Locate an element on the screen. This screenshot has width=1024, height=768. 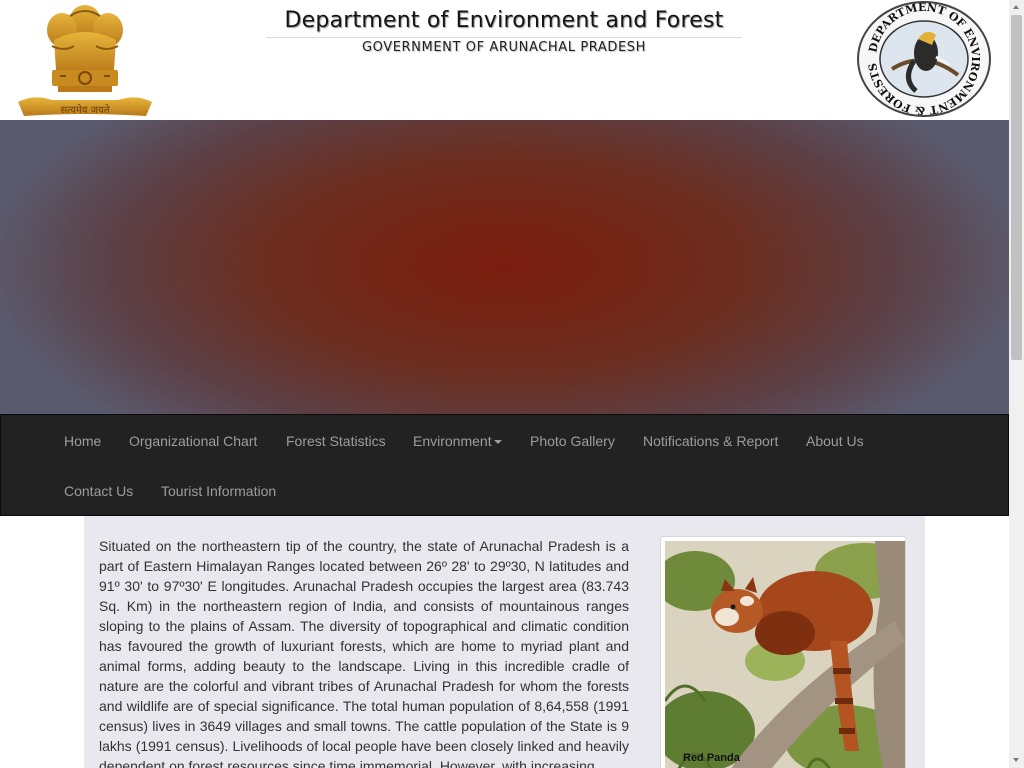
emblem-motto: सत्यमेव जयते is located at coordinates (84, 110).